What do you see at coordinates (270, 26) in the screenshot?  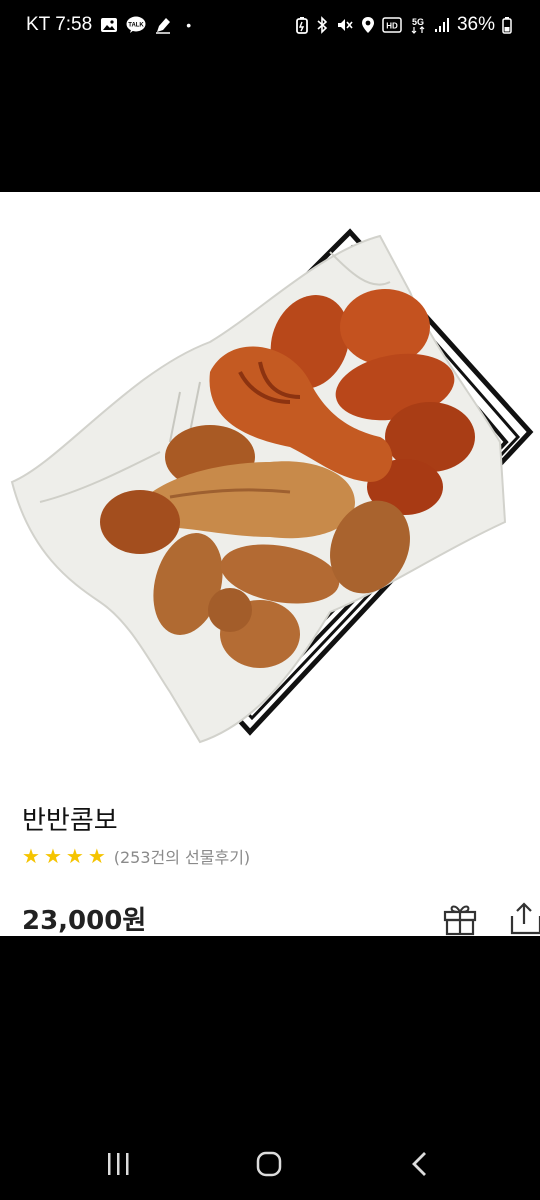 I see `status-bar: KT 7:58 TALK • HD 5G 36%` at bounding box center [270, 26].